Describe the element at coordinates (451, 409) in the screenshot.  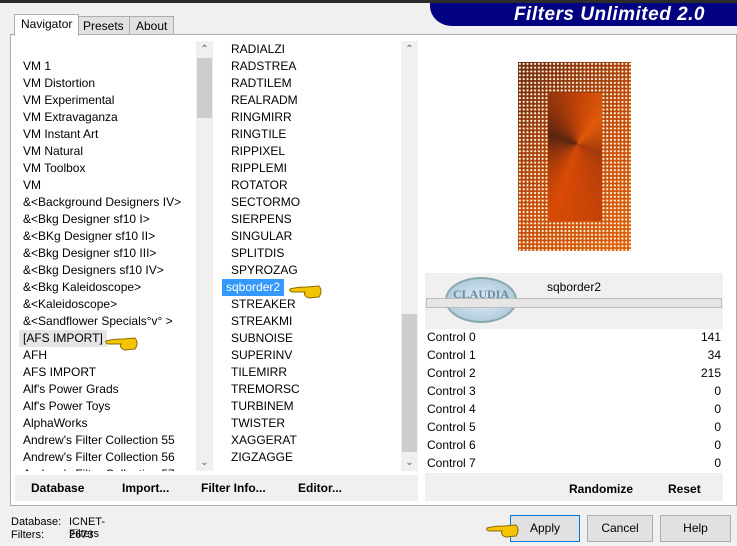
I see `control-label: Control 4` at that location.